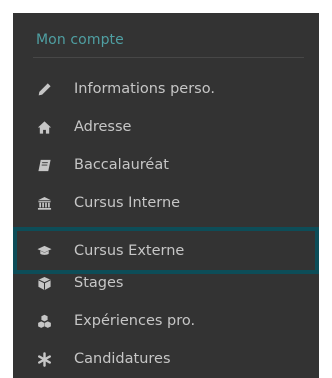  I want to click on asterisk-icon, so click(44, 359).